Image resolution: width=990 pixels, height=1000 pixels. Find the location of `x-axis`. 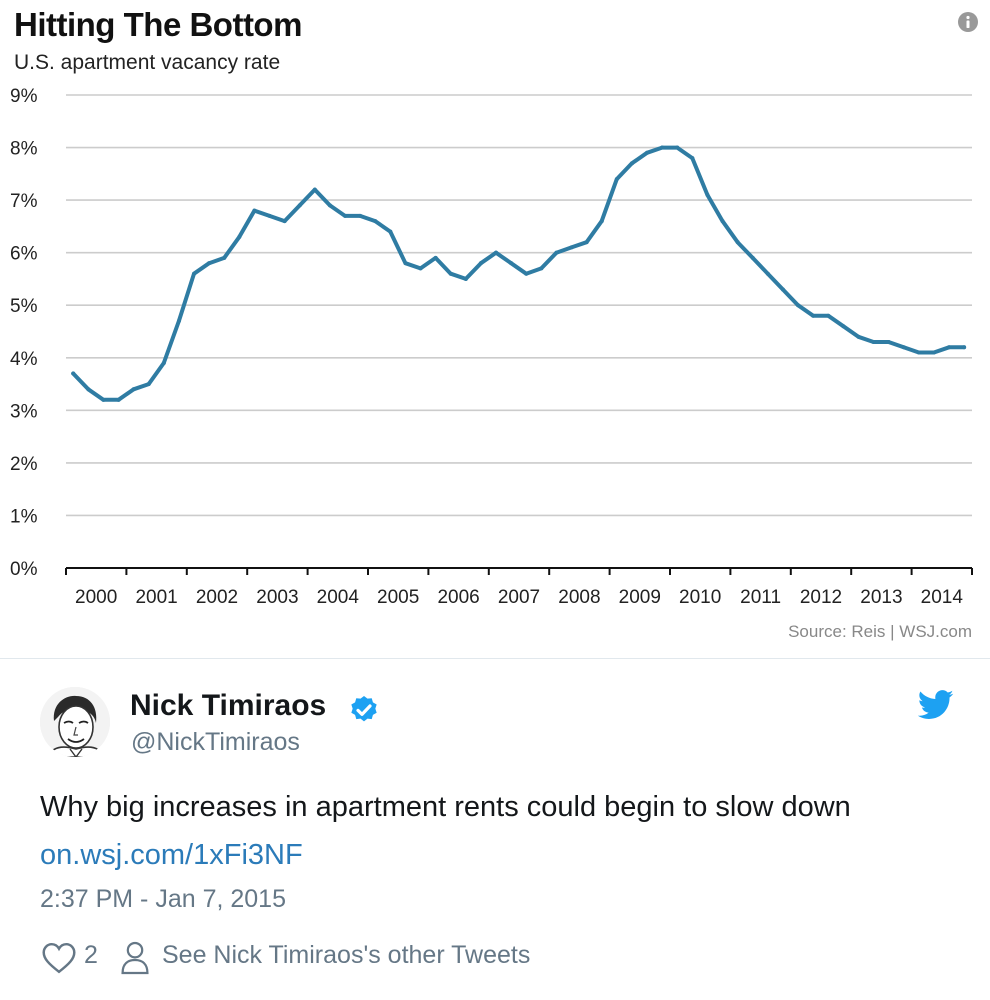

x-axis is located at coordinates (519, 571).